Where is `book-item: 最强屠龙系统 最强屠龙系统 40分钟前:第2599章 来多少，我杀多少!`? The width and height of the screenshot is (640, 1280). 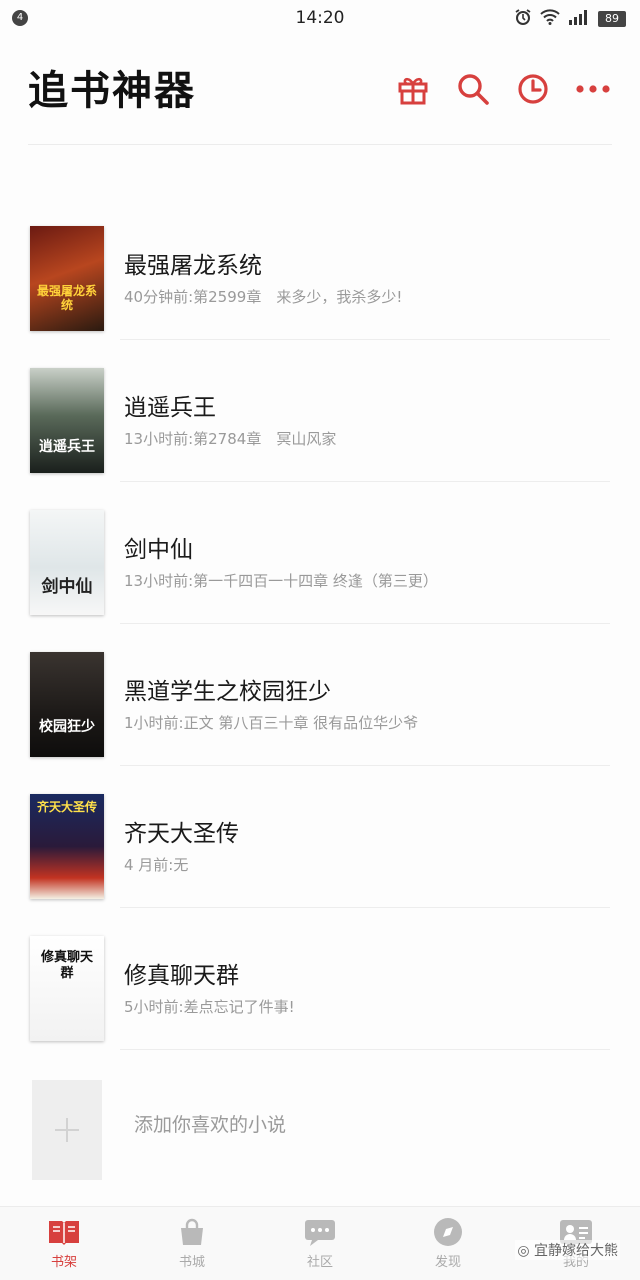 book-item: 最强屠龙系统 最强屠龙系统 40分钟前:第2599章 来多少，我杀多少! is located at coordinates (320, 291).